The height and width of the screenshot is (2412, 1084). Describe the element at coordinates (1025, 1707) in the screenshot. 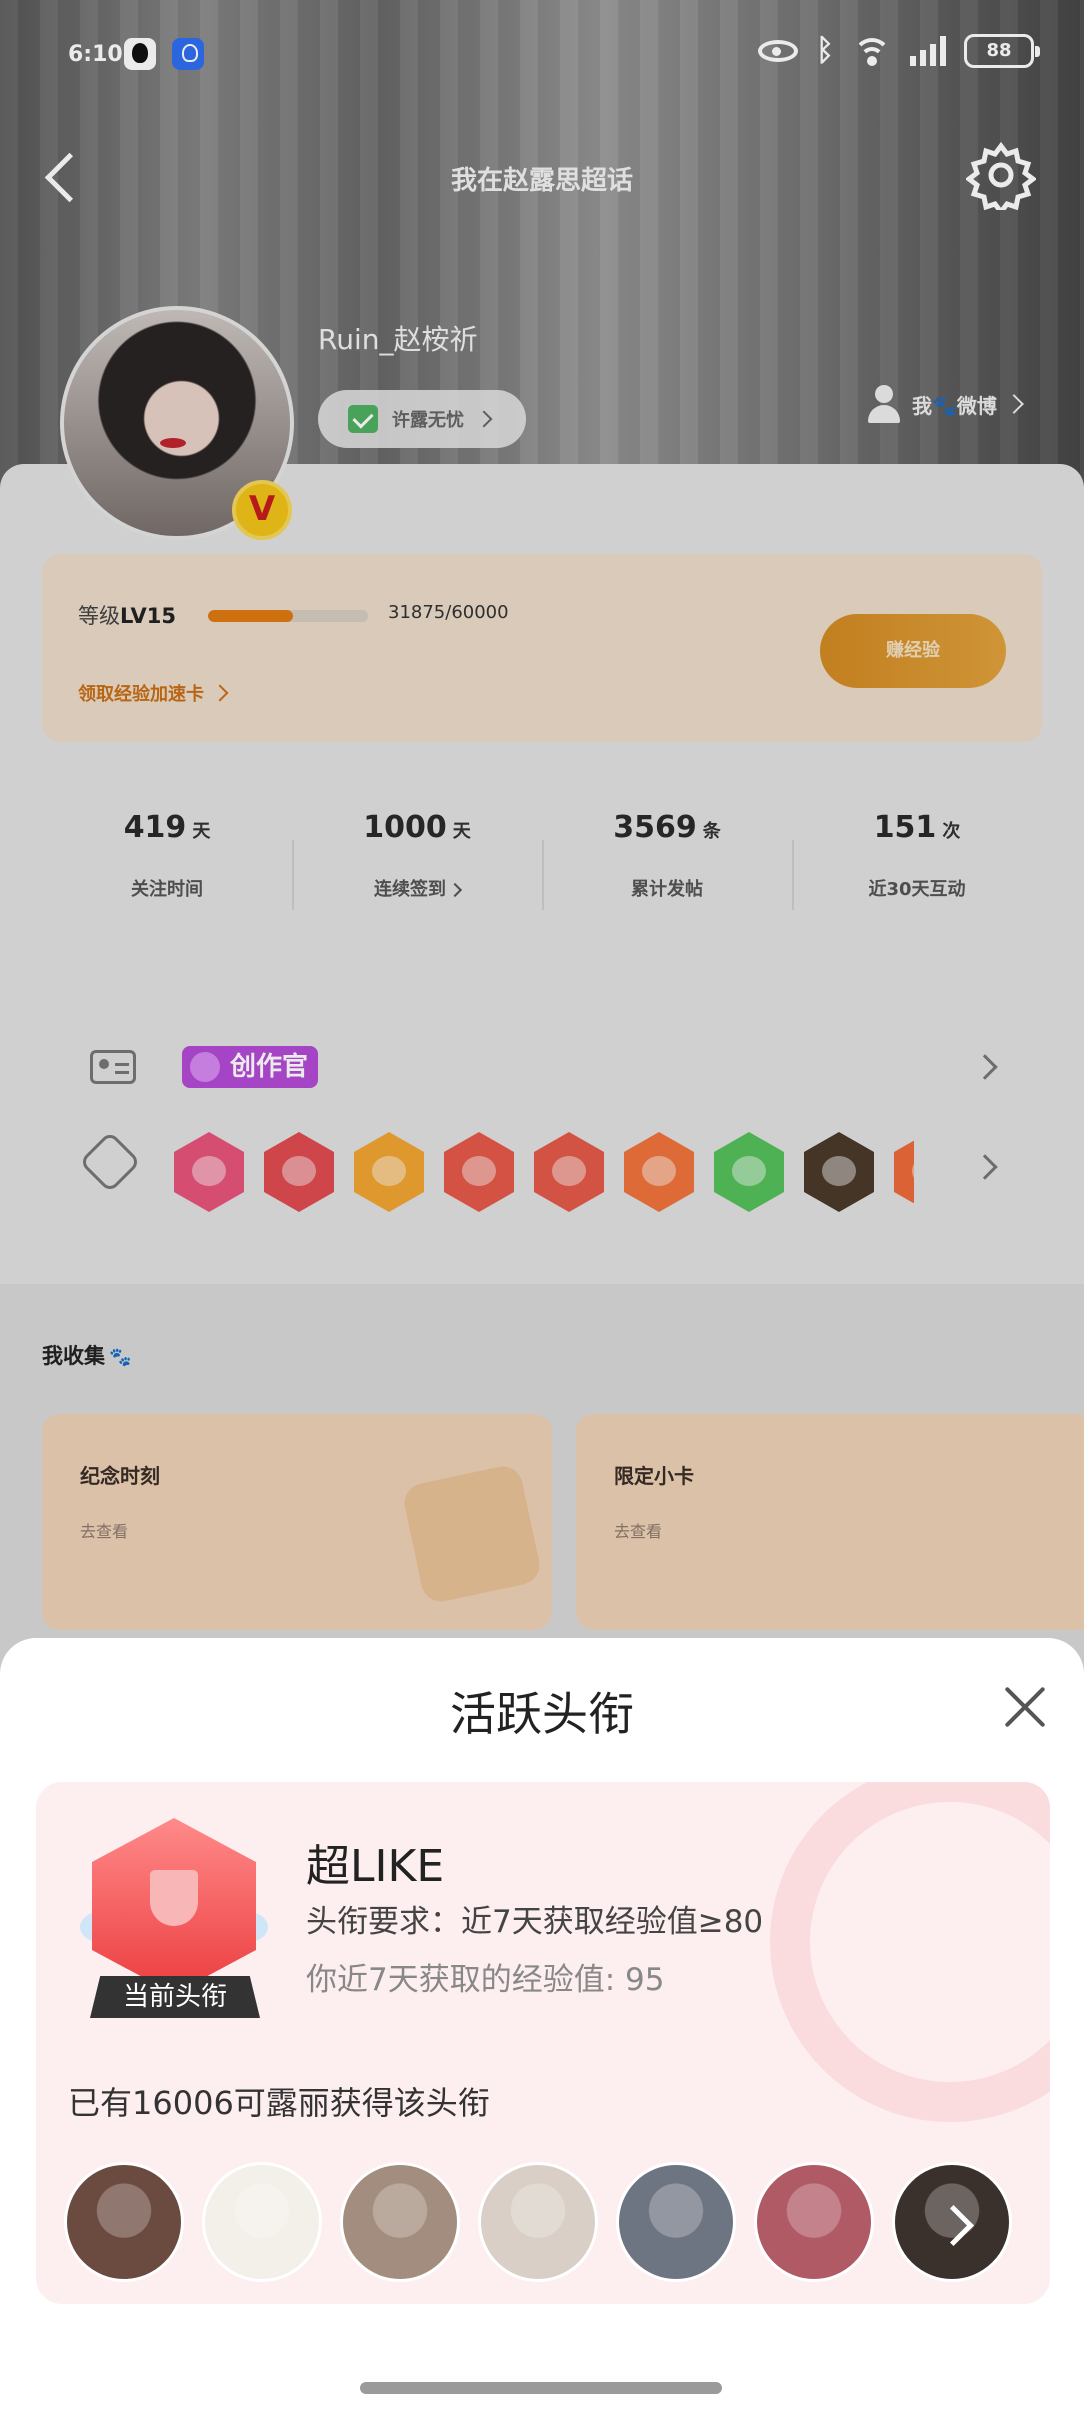

I see `close-icon` at that location.